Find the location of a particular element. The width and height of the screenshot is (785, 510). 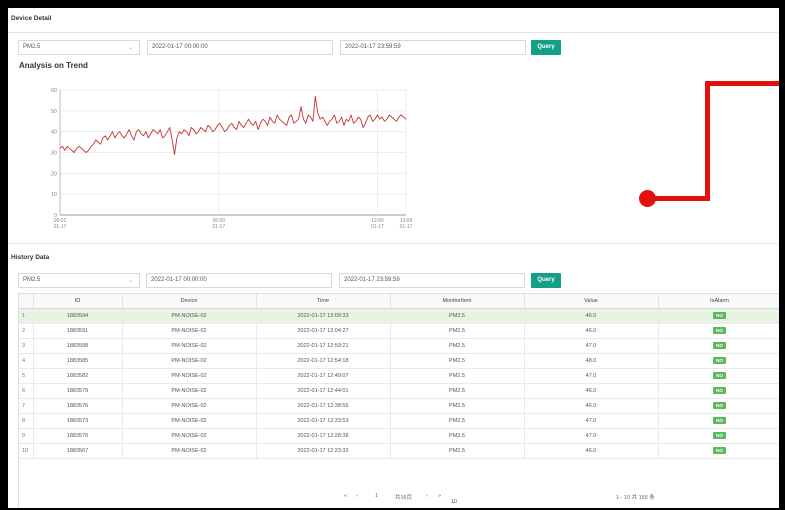

cell-id: 1883582 is located at coordinates (78, 376).